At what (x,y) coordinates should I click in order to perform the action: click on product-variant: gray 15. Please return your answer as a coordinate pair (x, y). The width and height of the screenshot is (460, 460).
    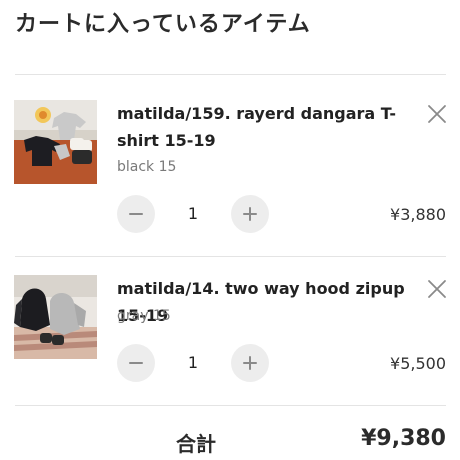
    Looking at the image, I should click on (144, 316).